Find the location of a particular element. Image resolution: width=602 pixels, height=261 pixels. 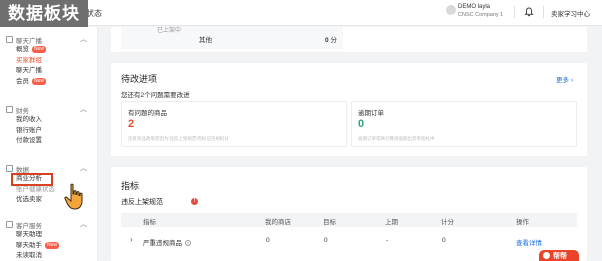

section-title: 聊天广播 is located at coordinates (29, 41).